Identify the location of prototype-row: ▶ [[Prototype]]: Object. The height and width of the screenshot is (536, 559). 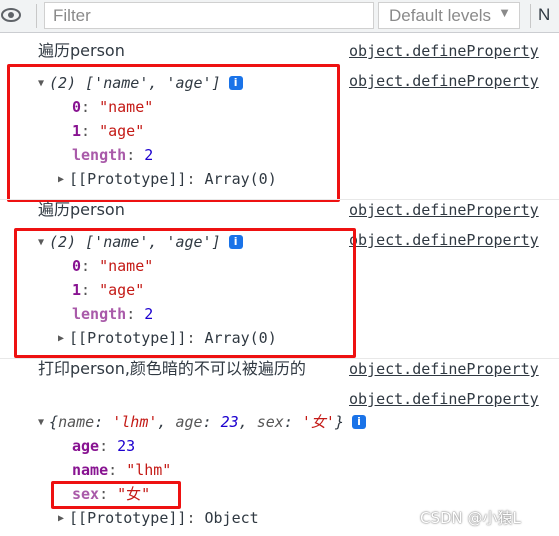
(158, 518).